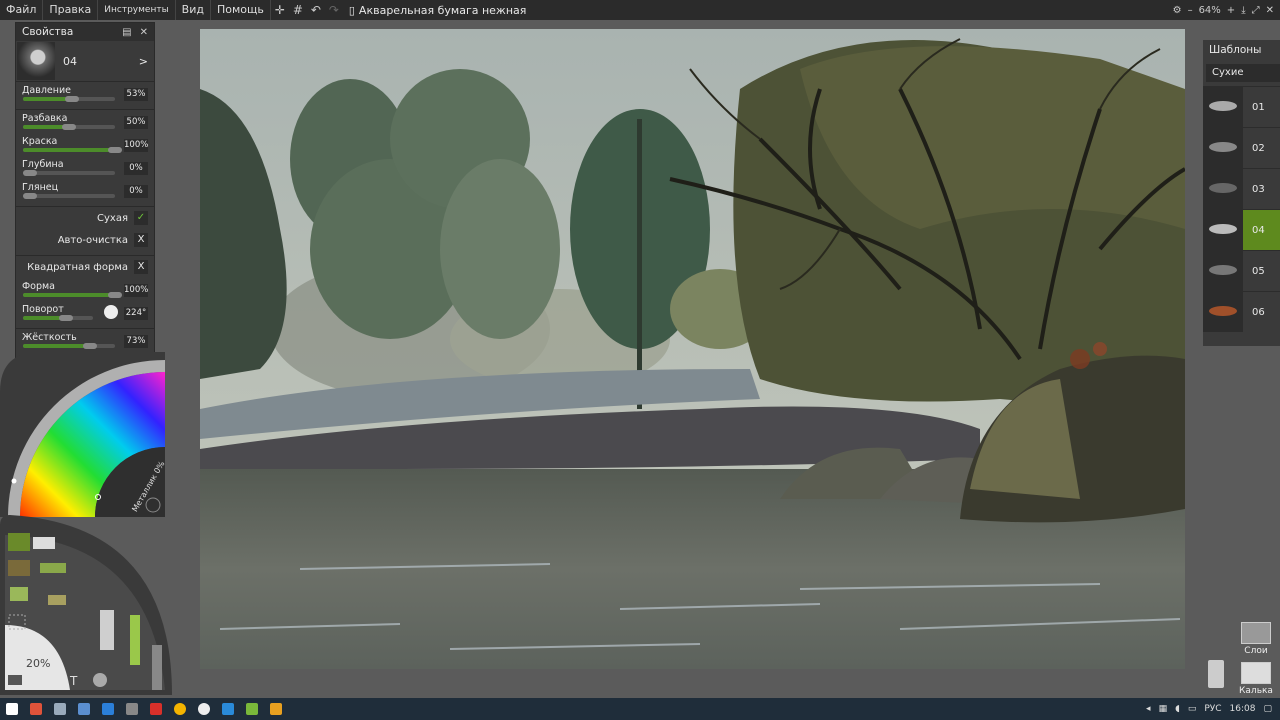 The image size is (1280, 720). What do you see at coordinates (137, 10) in the screenshot?
I see `menu-tools: Инструменты` at bounding box center [137, 10].